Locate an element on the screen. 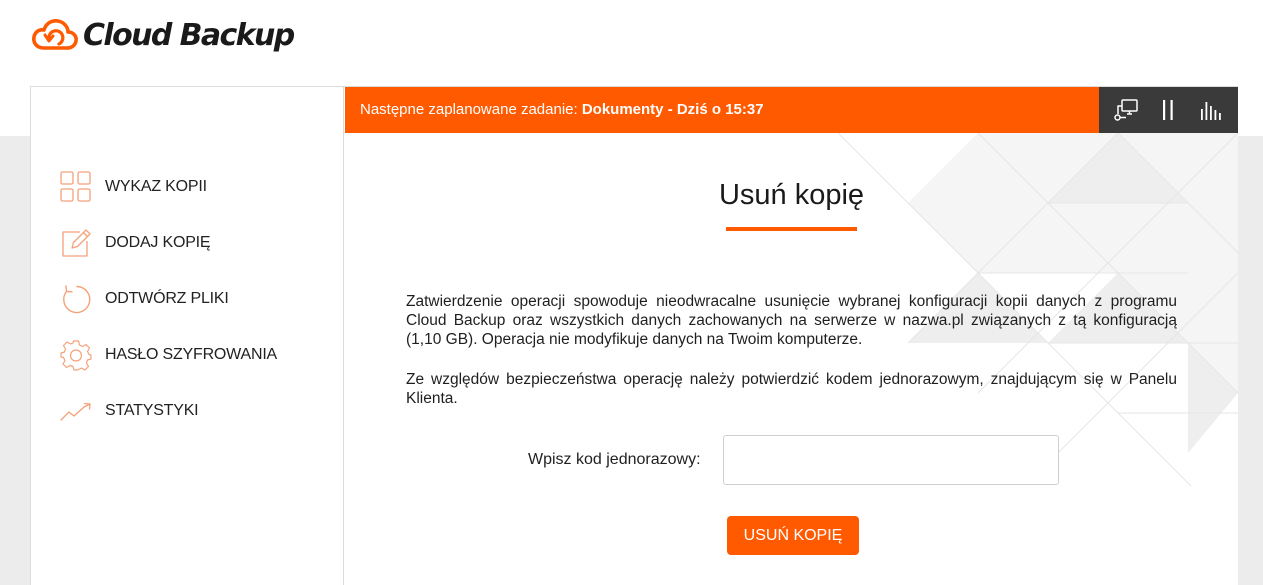 The image size is (1263, 585). title-underline is located at coordinates (791, 229).